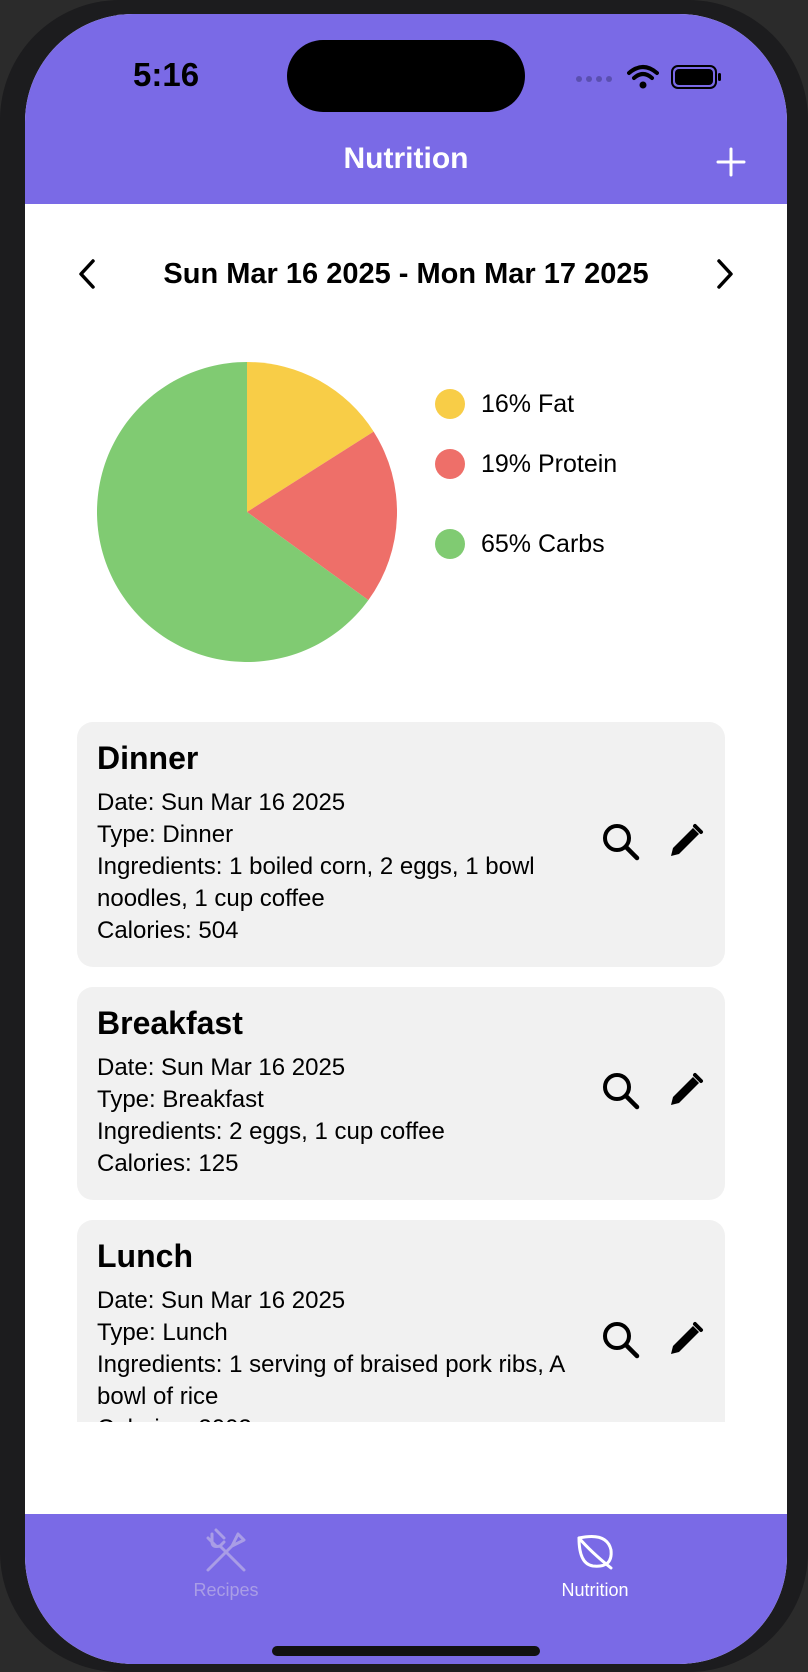 The width and height of the screenshot is (808, 1672). I want to click on meal-card: Lunch Date: Sun Mar 16 2025 Type, so click(401, 1321).